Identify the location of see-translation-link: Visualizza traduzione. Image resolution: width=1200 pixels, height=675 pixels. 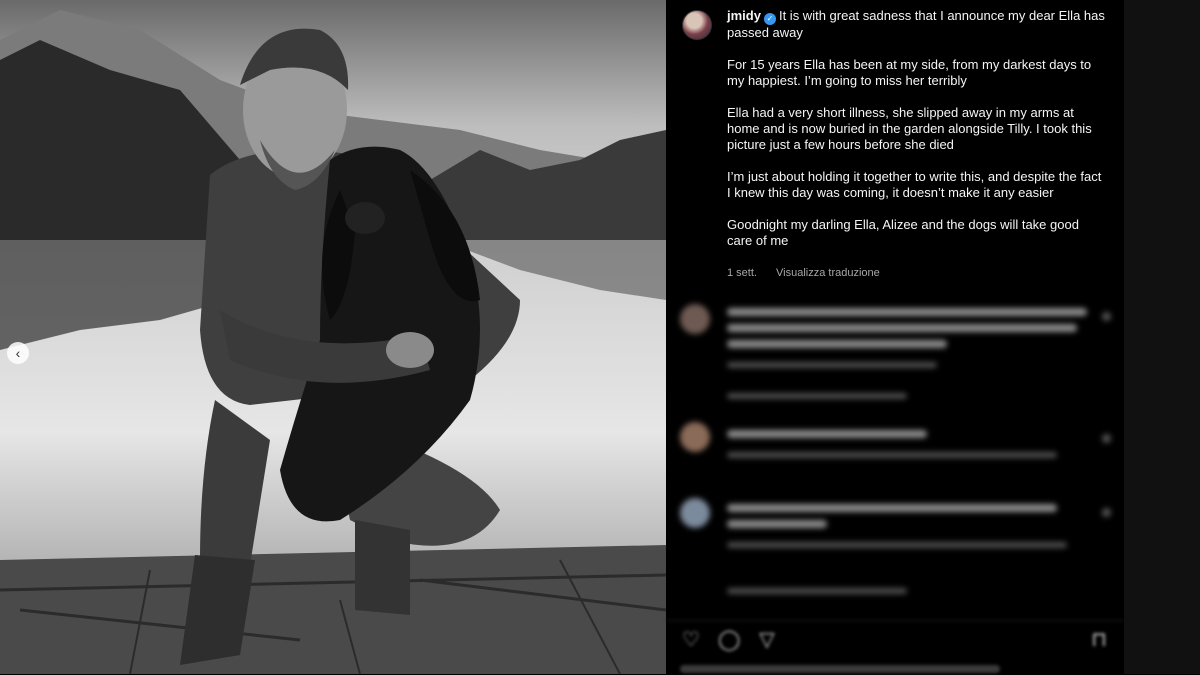
(828, 273).